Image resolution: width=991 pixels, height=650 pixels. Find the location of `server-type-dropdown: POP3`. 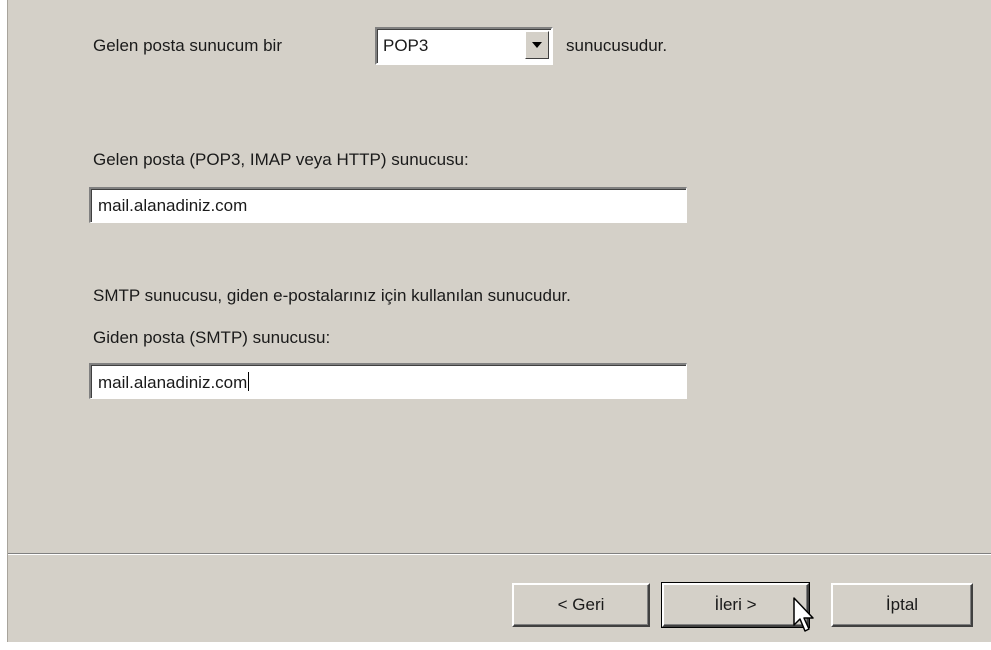

server-type-dropdown: POP3 is located at coordinates (464, 46).